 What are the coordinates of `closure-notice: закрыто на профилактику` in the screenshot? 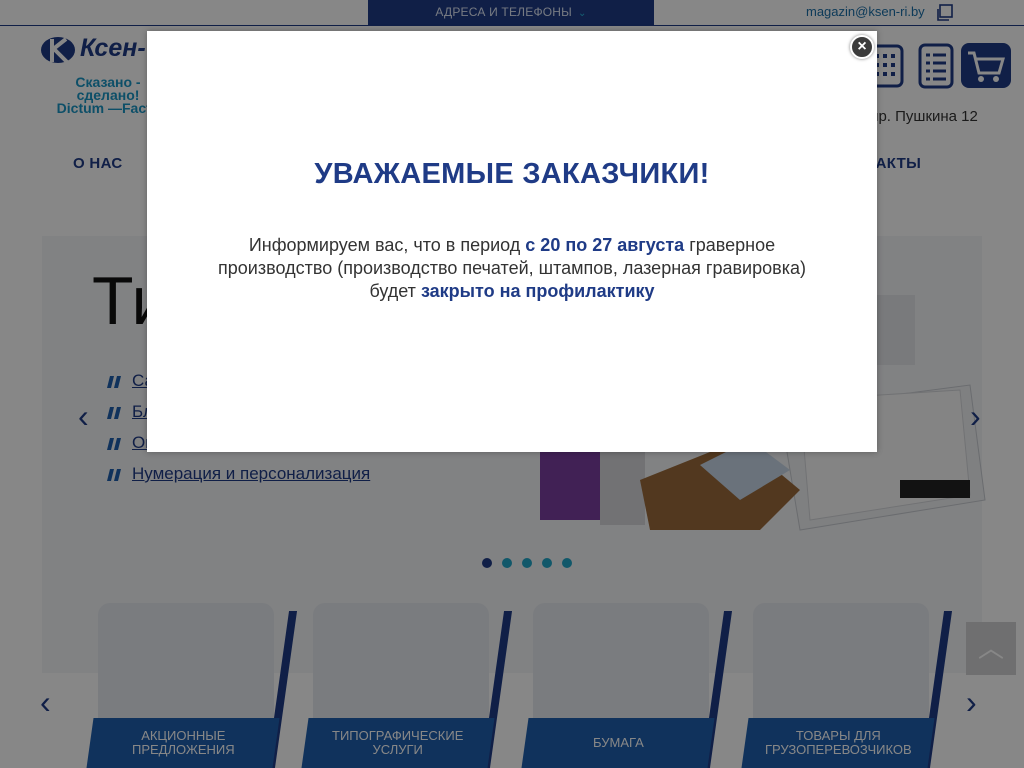 It's located at (537, 291).